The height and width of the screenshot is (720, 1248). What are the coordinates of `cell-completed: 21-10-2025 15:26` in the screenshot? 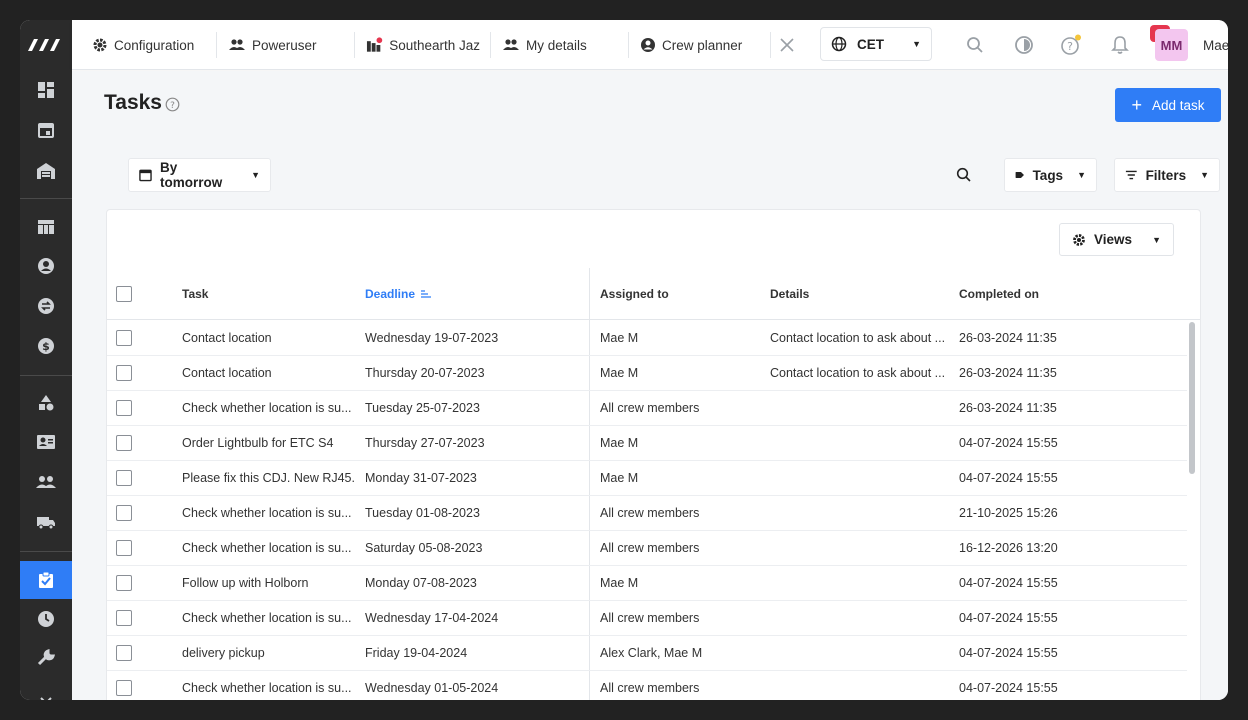 It's located at (1008, 513).